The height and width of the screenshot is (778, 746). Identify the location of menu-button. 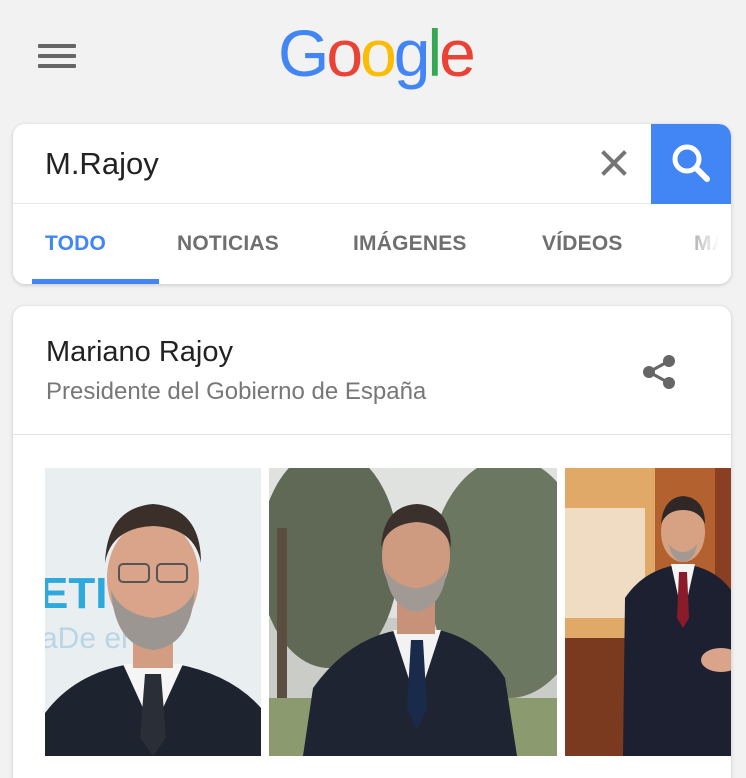
(57, 57).